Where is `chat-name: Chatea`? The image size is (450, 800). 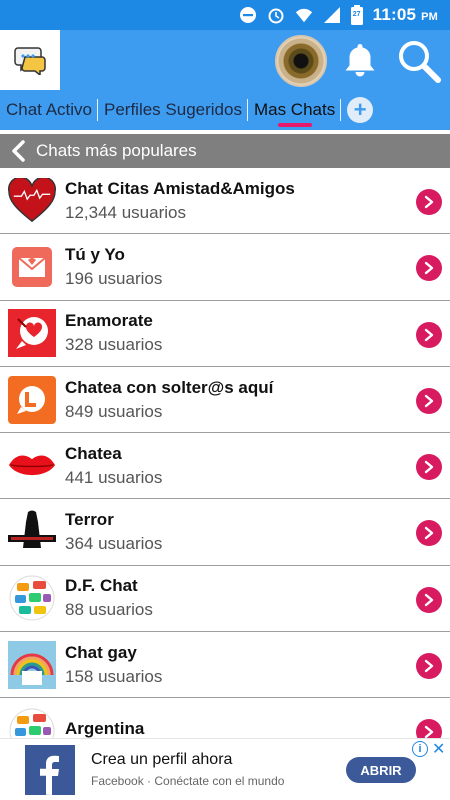
chat-name: Chatea is located at coordinates (93, 453).